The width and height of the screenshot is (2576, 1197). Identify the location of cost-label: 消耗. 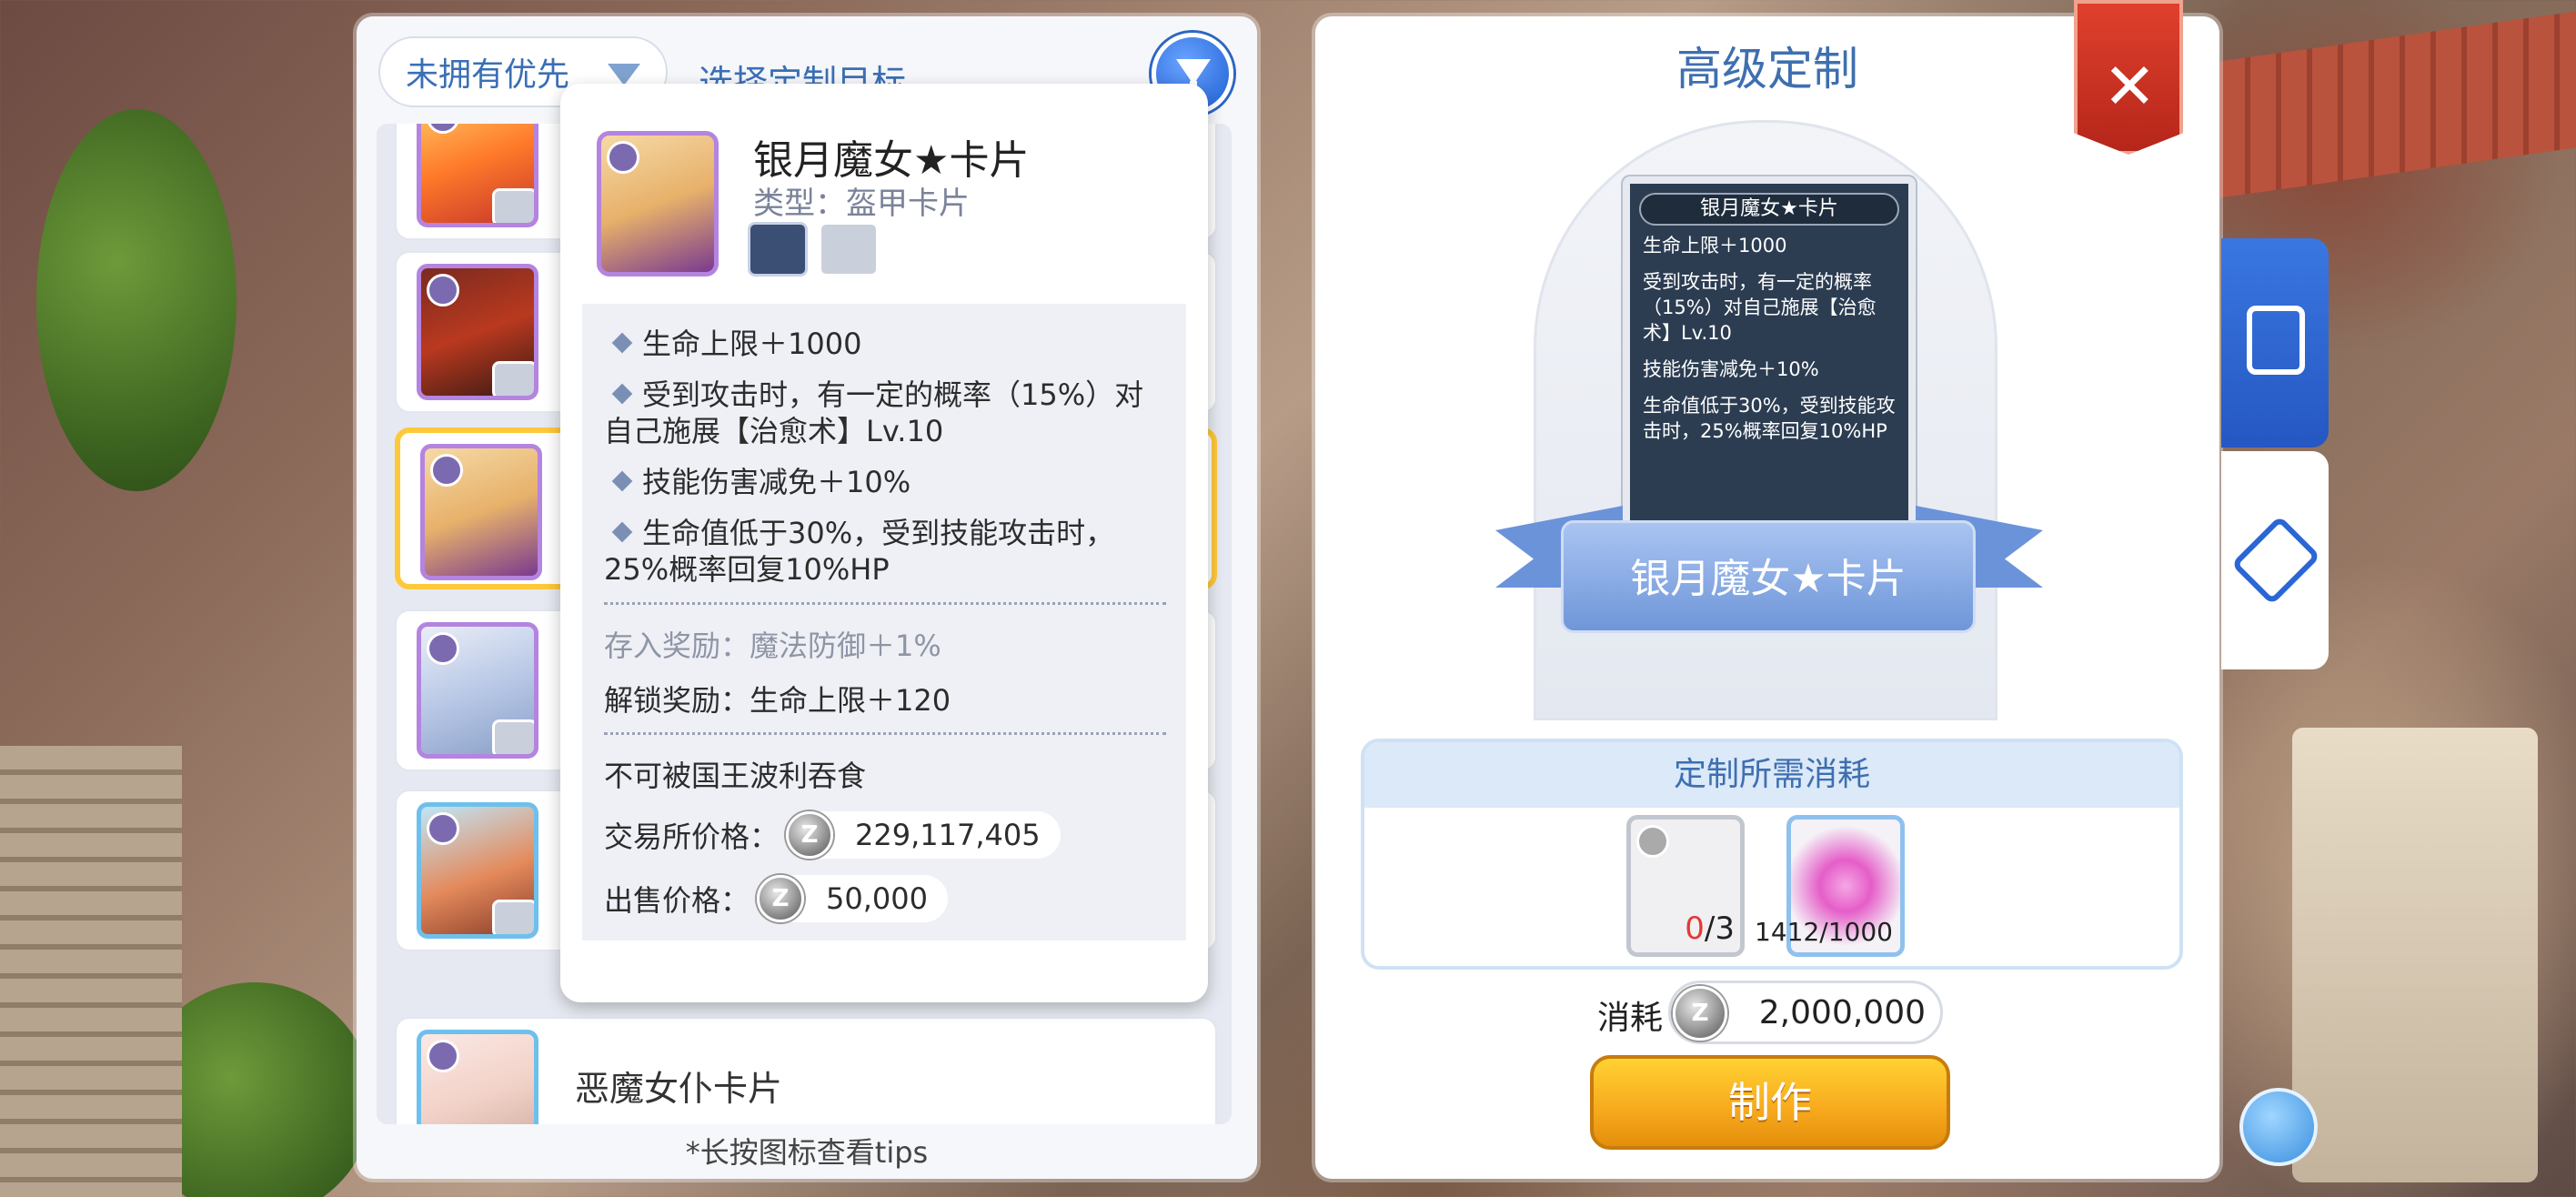
(1630, 1018).